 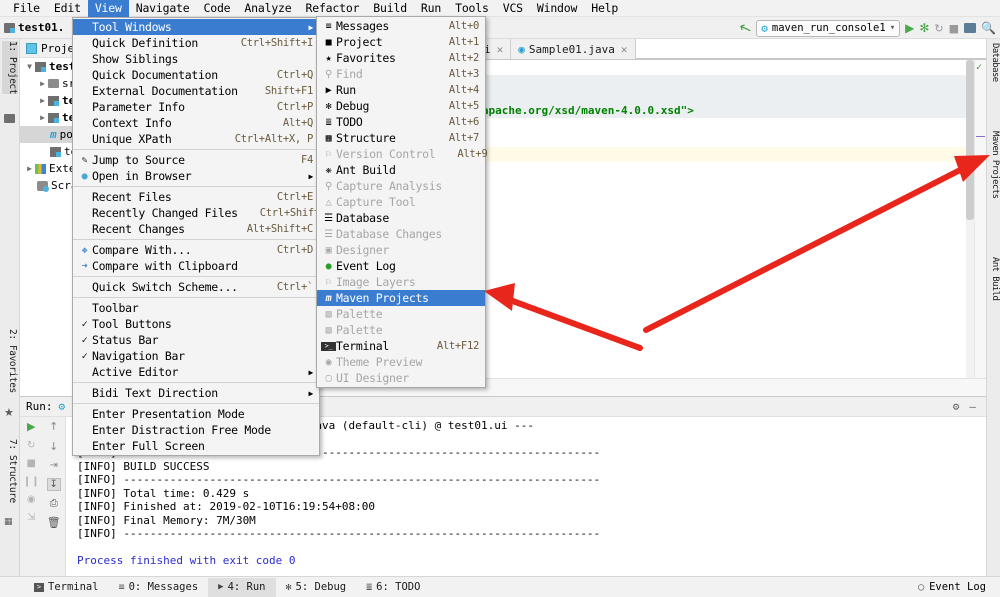 I want to click on print-icon: ⎙, so click(x=54, y=503).